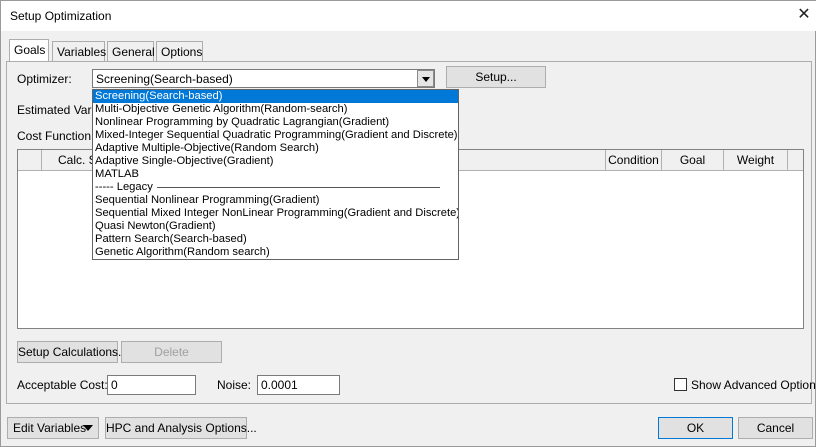 The height and width of the screenshot is (447, 816). What do you see at coordinates (680, 384) in the screenshot?
I see `show-advanced-checkbox` at bounding box center [680, 384].